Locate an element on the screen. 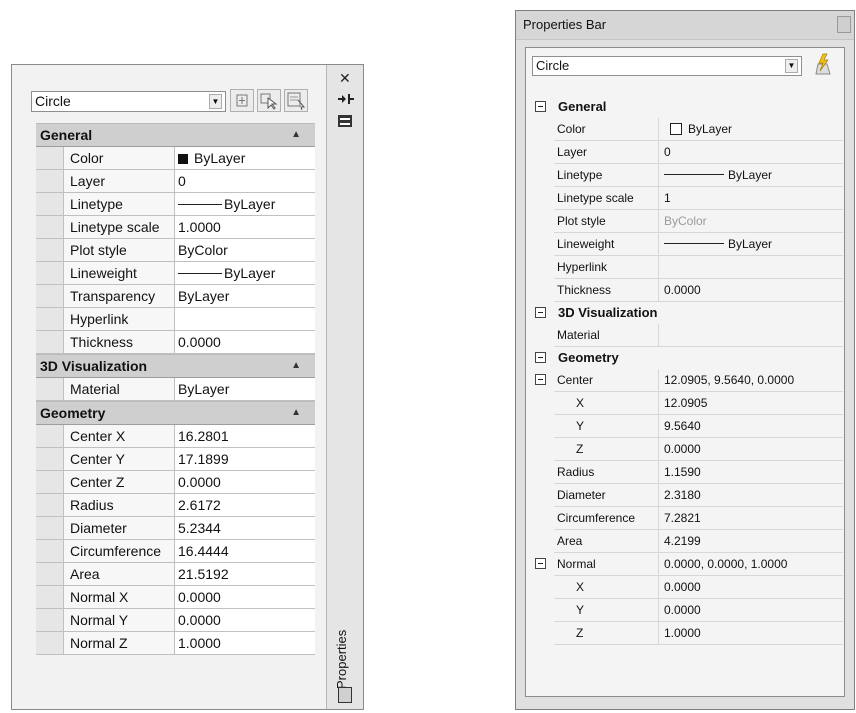 This screenshot has height=713, width=856. property-value: 5.2344 is located at coordinates (245, 528).